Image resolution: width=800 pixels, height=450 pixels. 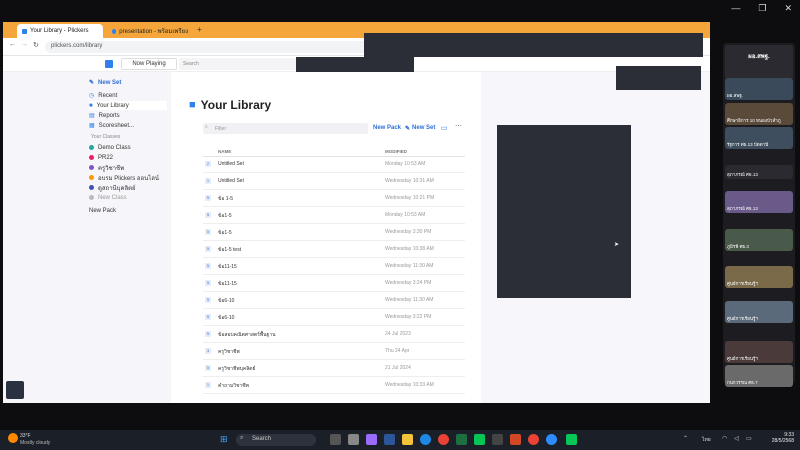 What do you see at coordinates (461, 439) in the screenshot?
I see `excel-icon` at bounding box center [461, 439].